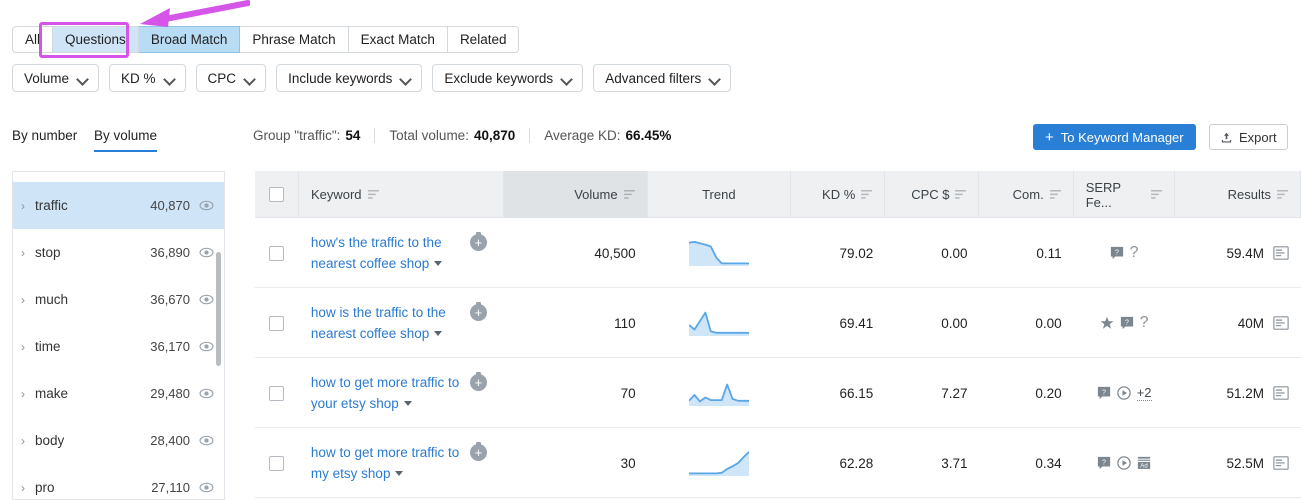 The width and height of the screenshot is (1301, 500). What do you see at coordinates (33, 39) in the screenshot?
I see `tab-all: All` at bounding box center [33, 39].